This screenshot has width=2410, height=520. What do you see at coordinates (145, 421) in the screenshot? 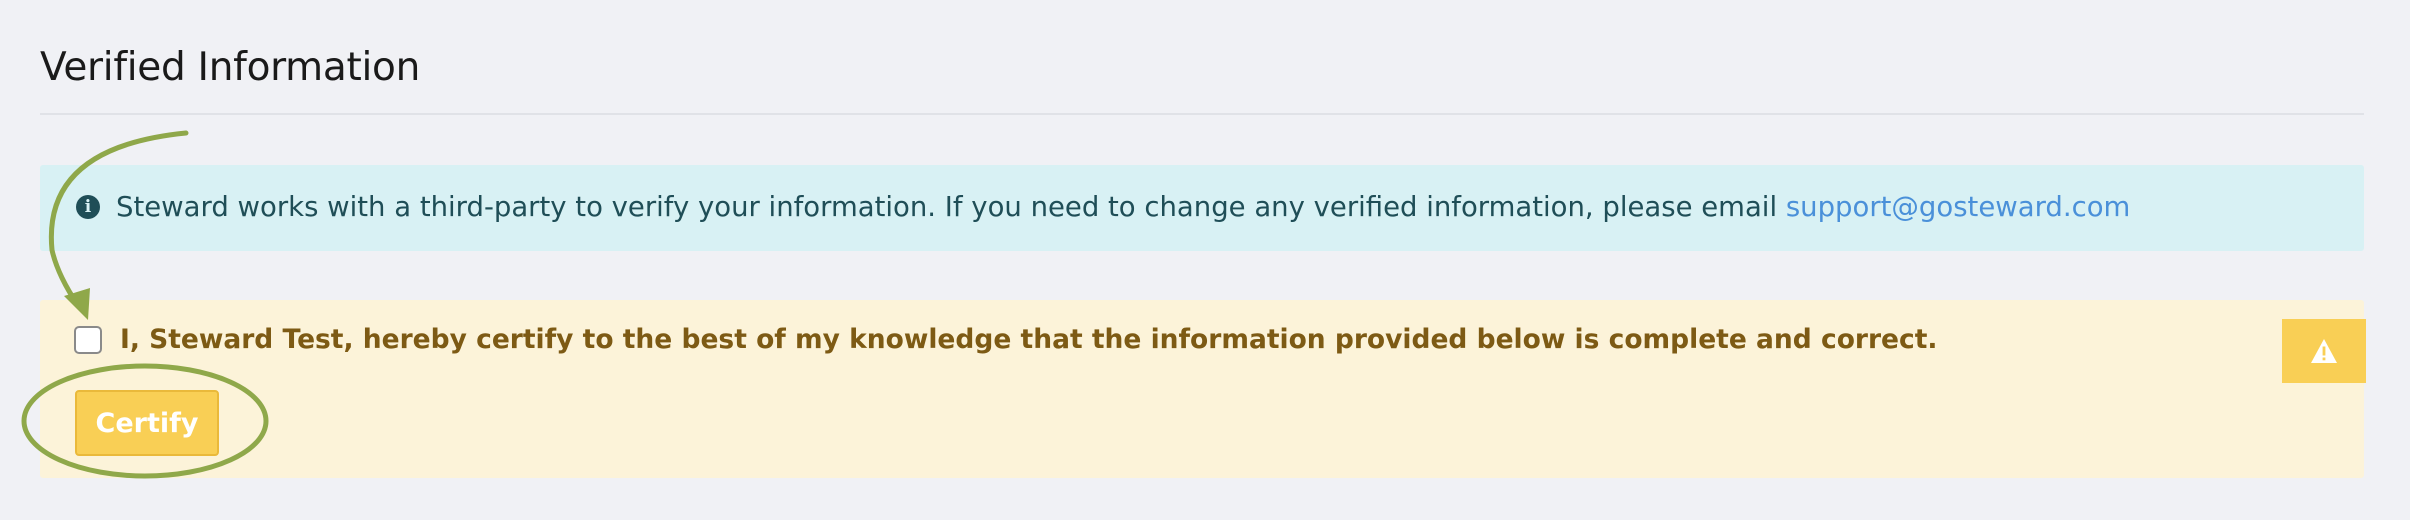
I see `annotation-circle` at bounding box center [145, 421].